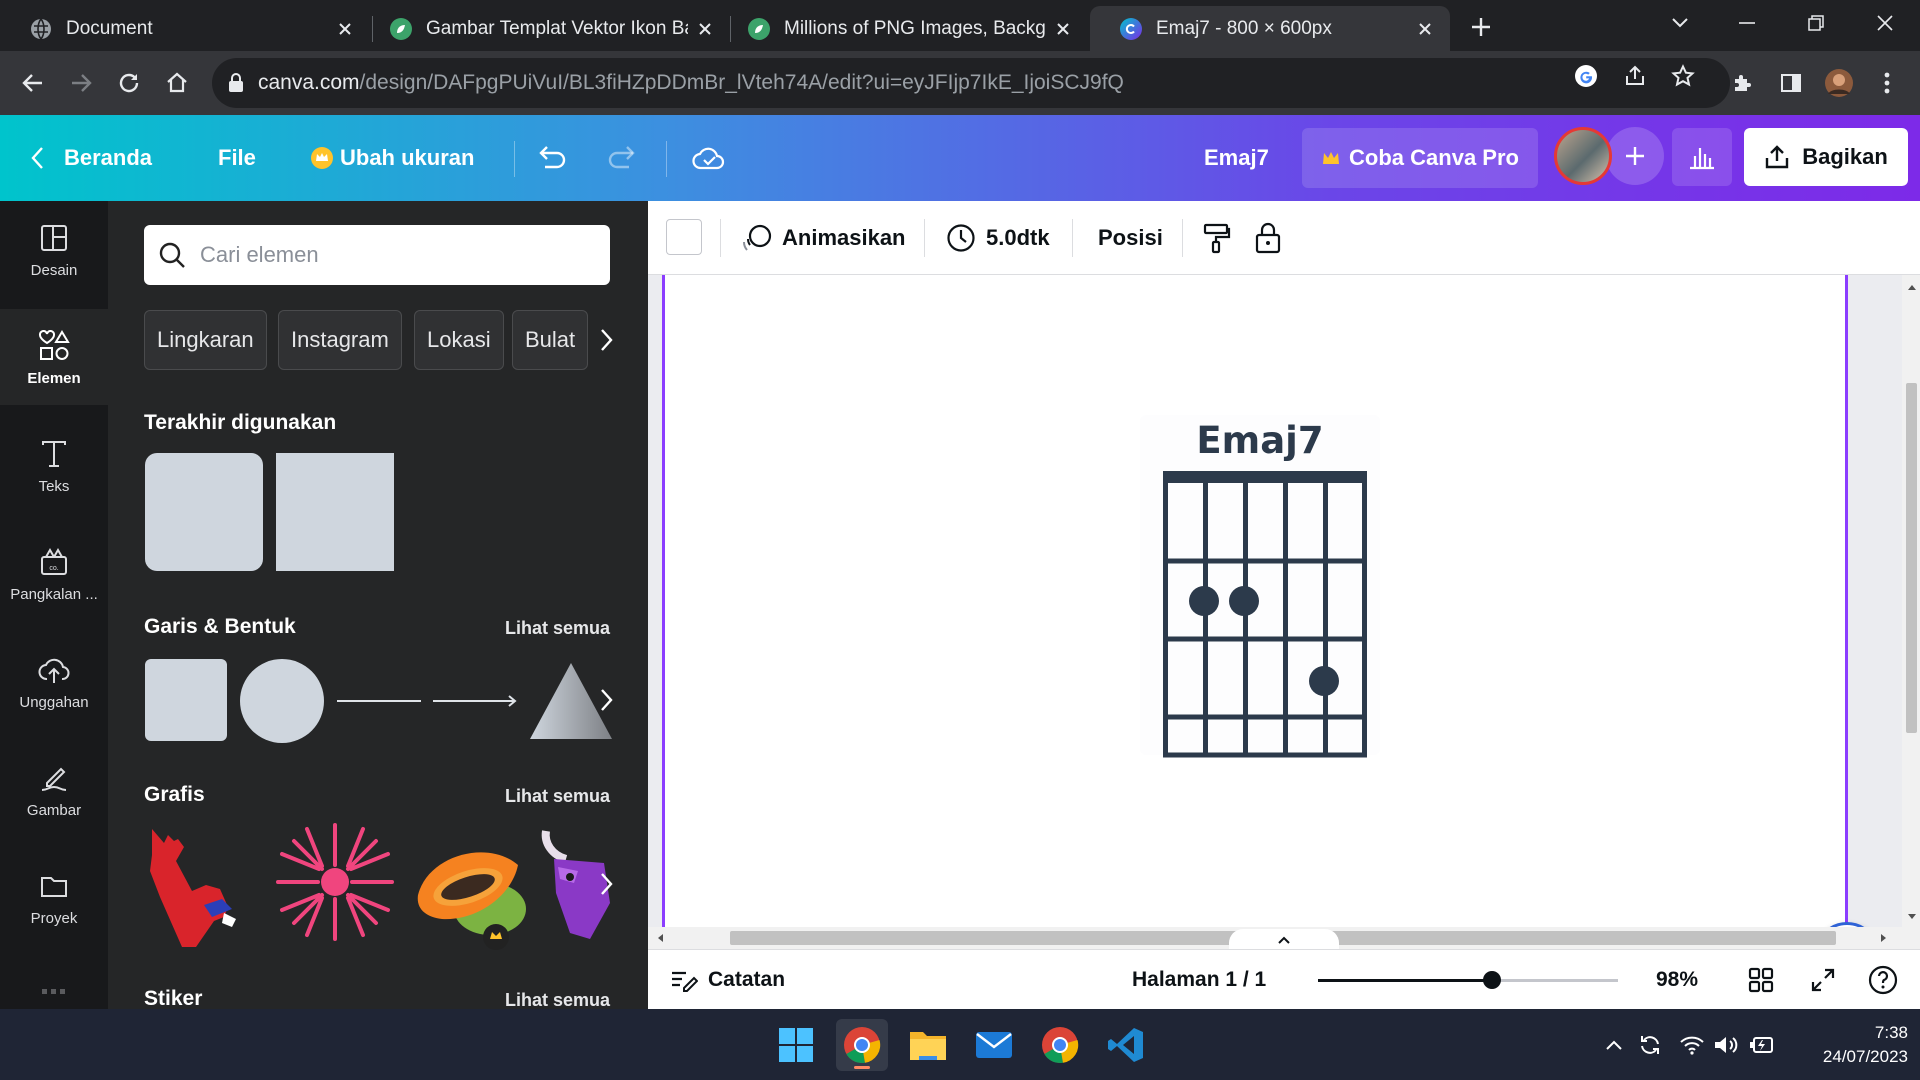 This screenshot has height=1080, width=1920. Describe the element at coordinates (550, 340) in the screenshot. I see `chip-bulat: Bulat` at that location.